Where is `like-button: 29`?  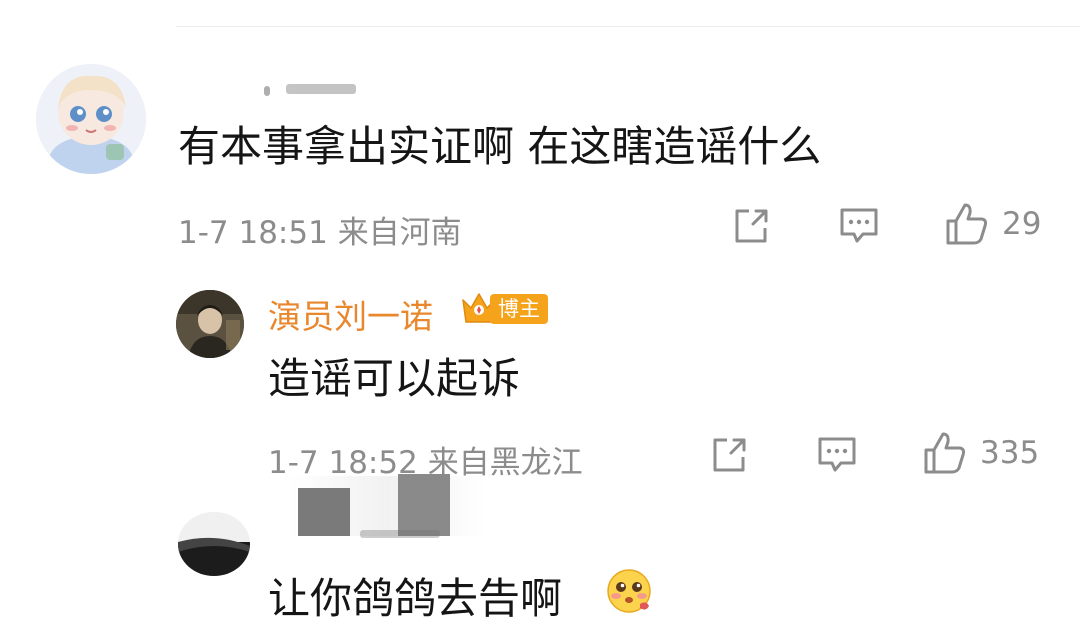 like-button: 29 is located at coordinates (992, 224).